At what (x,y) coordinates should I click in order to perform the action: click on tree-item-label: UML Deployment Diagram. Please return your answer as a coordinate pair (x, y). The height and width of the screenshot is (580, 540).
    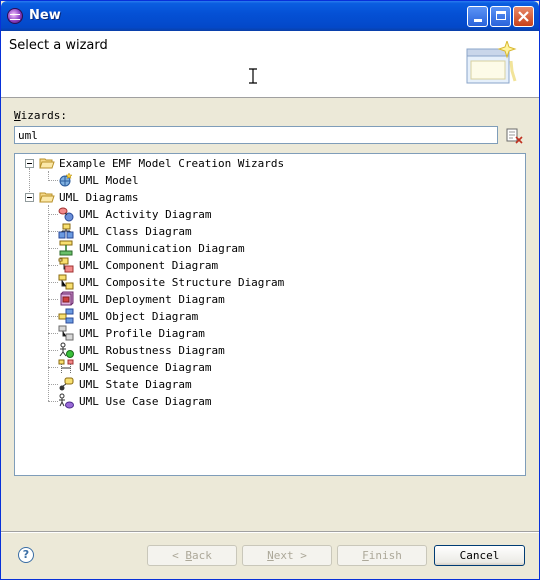
    Looking at the image, I should click on (152, 299).